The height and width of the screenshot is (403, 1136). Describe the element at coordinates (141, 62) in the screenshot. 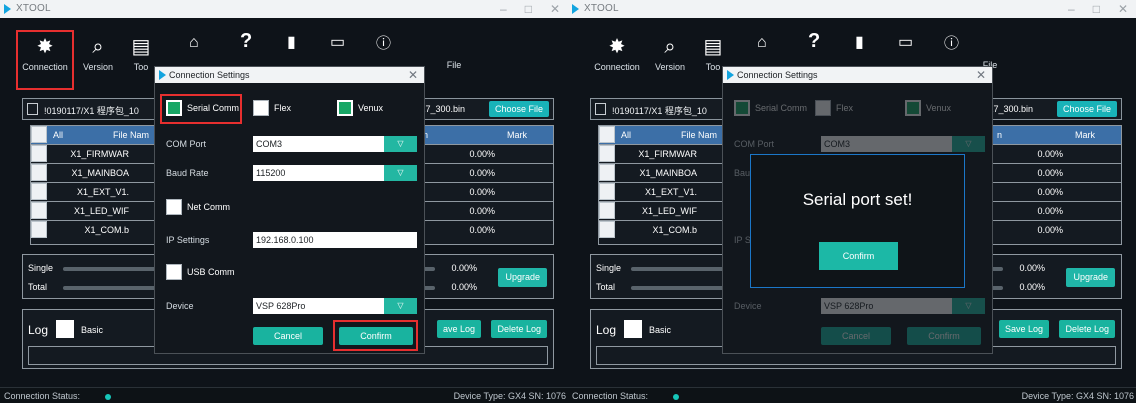

I see `tools-button: ▤ Too` at that location.